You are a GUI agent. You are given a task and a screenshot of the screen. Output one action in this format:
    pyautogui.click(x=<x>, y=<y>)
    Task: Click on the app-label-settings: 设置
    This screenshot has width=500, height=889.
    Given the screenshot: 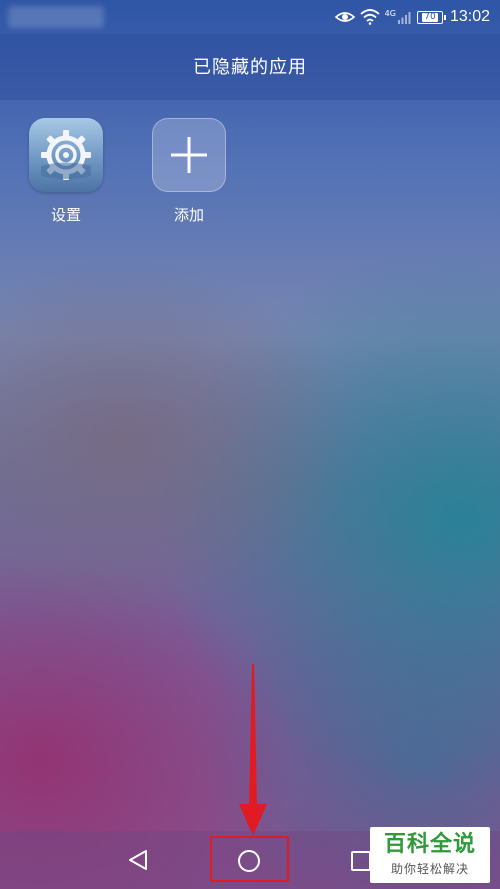 What is the action you would take?
    pyautogui.click(x=65, y=215)
    